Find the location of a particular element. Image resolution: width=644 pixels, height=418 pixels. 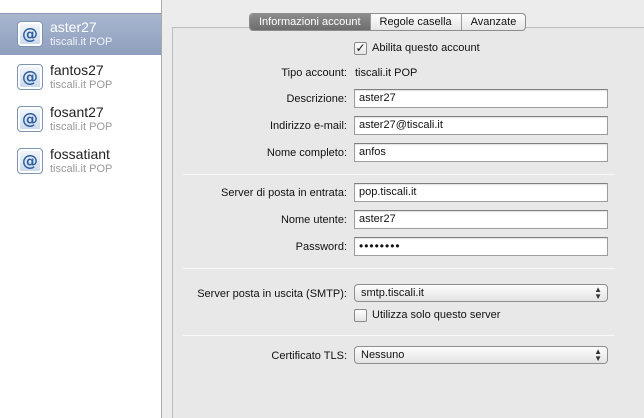

description-field: aster27 is located at coordinates (481, 98).